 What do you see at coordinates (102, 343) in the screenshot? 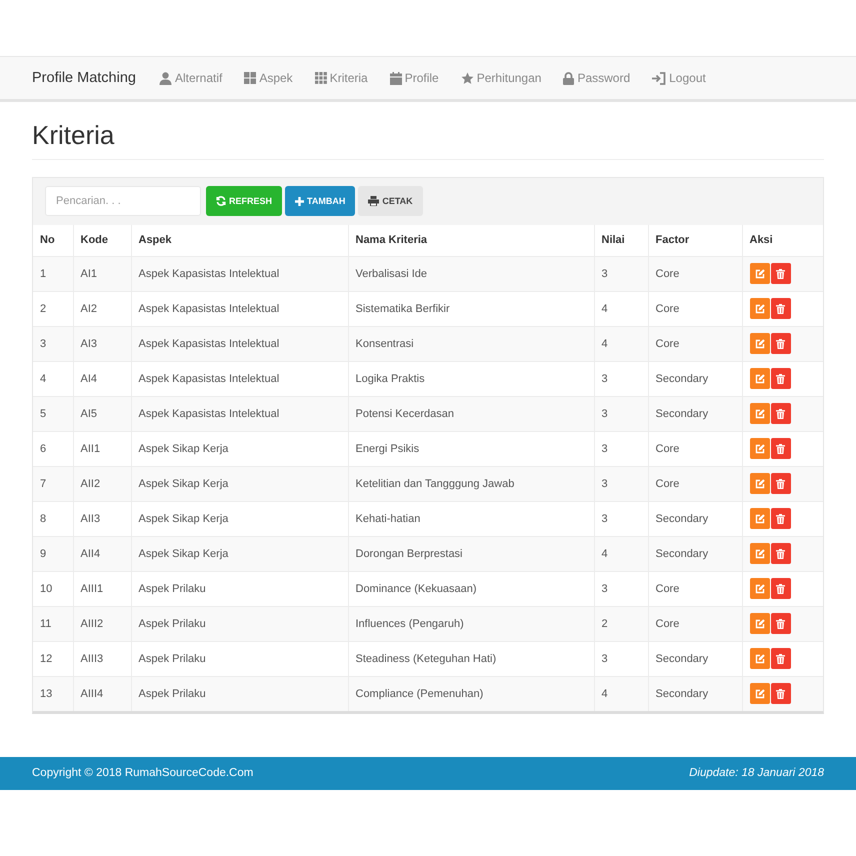
I see `table-cell: AI3` at bounding box center [102, 343].